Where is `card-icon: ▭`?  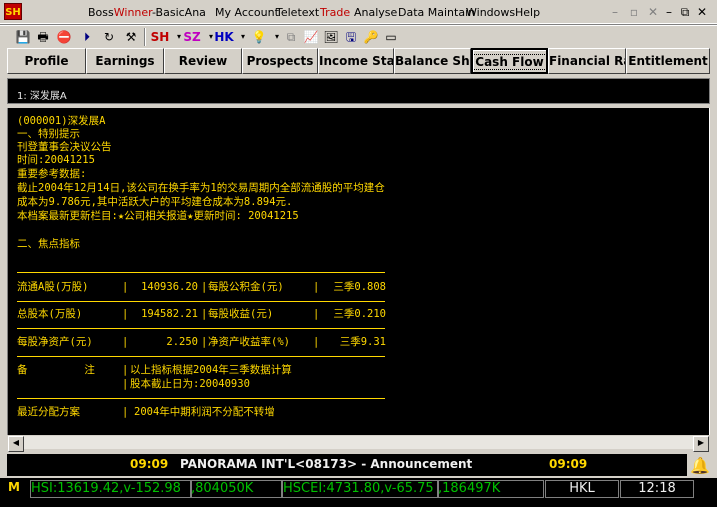 card-icon: ▭ is located at coordinates (391, 37).